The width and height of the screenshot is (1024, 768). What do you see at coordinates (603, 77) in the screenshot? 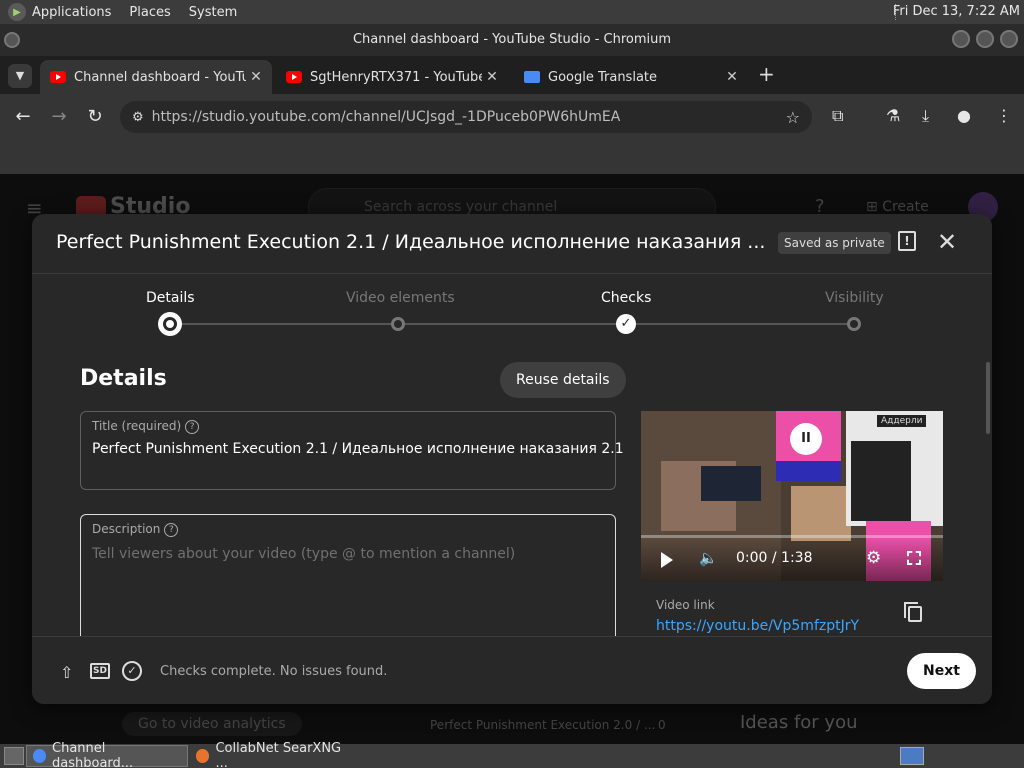
I see `tab-title: Google Translate` at bounding box center [603, 77].